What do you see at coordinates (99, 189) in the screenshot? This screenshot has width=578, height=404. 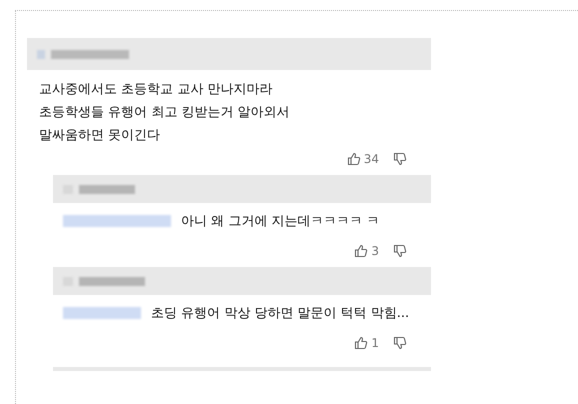 I see `blurred-username` at bounding box center [99, 189].